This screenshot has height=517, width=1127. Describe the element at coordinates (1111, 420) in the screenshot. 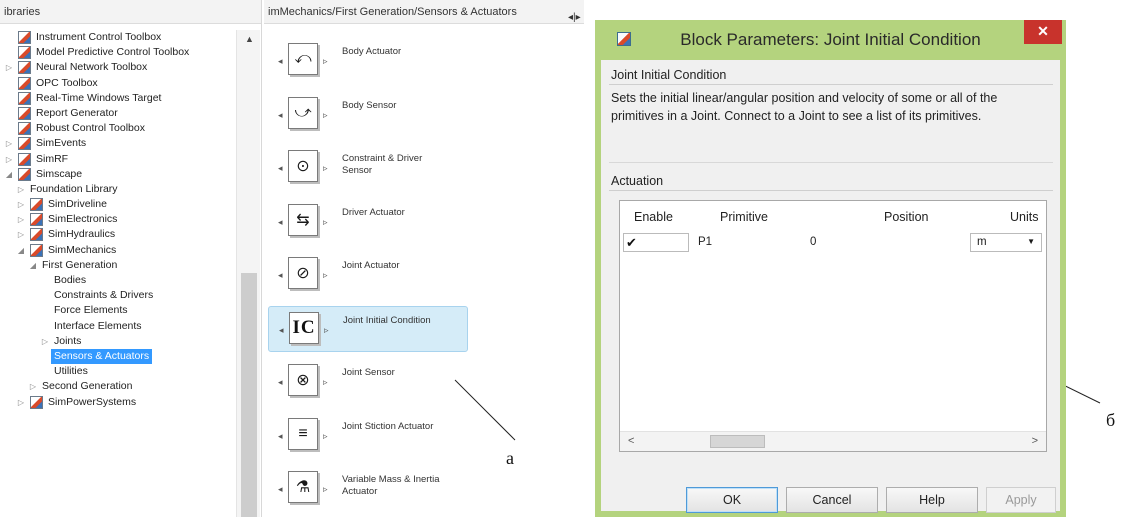

I see `annotation-b: б` at that location.